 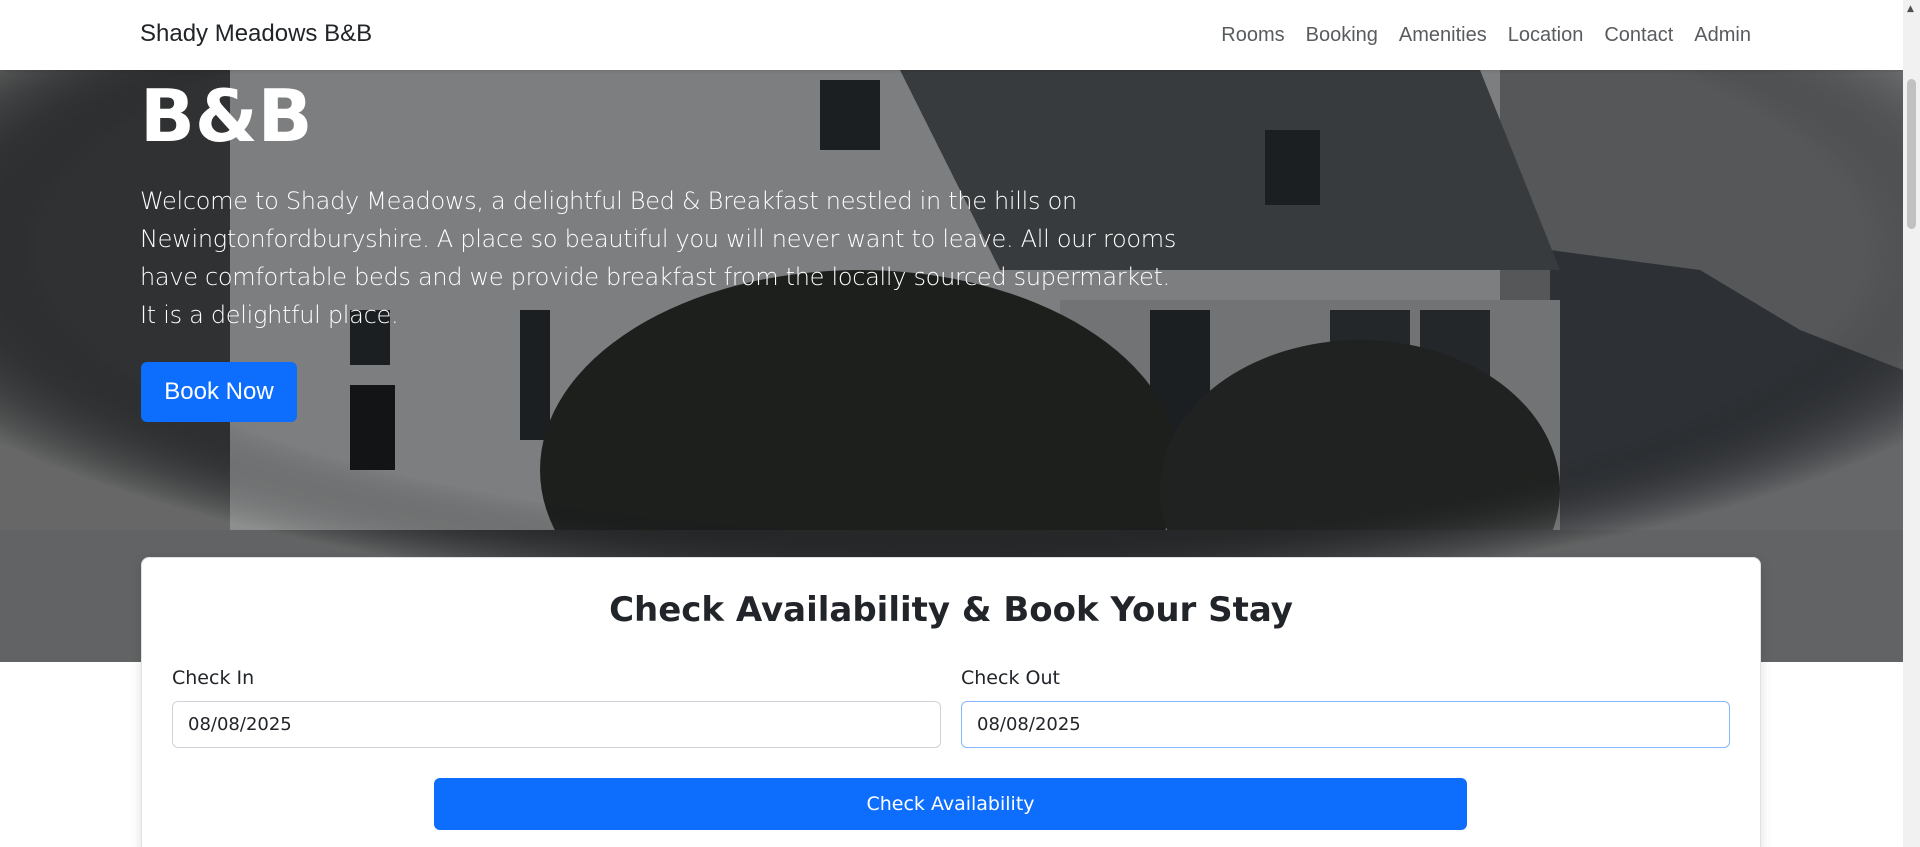 What do you see at coordinates (213, 678) in the screenshot?
I see `check-in-label: Check In` at bounding box center [213, 678].